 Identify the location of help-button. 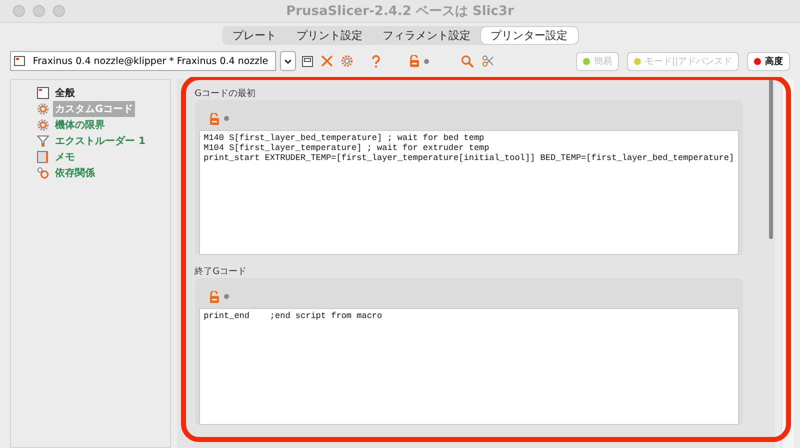
(376, 61).